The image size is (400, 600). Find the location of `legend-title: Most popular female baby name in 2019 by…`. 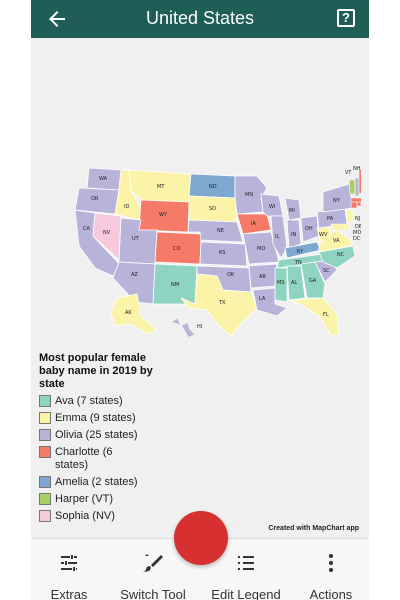

legend-title: Most popular female baby name in 2019 by… is located at coordinates (96, 371).